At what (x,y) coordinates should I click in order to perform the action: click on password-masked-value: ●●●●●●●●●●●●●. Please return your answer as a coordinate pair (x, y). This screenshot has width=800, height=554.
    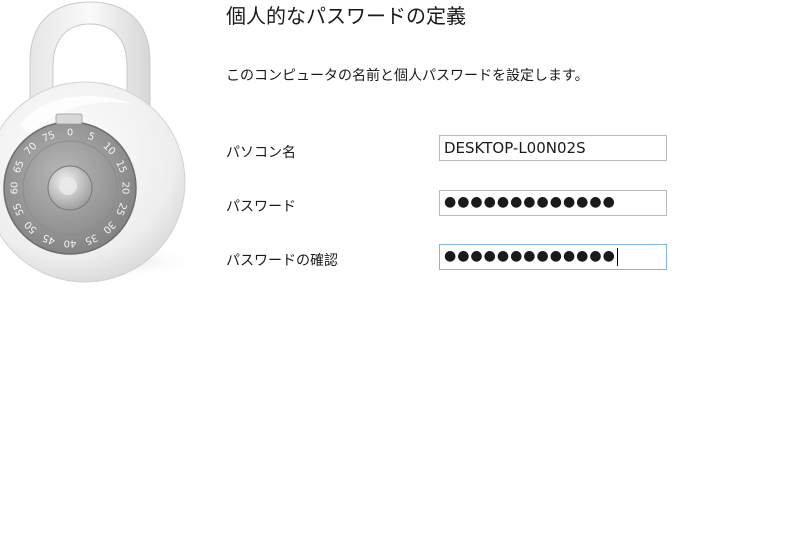
    Looking at the image, I should click on (530, 202).